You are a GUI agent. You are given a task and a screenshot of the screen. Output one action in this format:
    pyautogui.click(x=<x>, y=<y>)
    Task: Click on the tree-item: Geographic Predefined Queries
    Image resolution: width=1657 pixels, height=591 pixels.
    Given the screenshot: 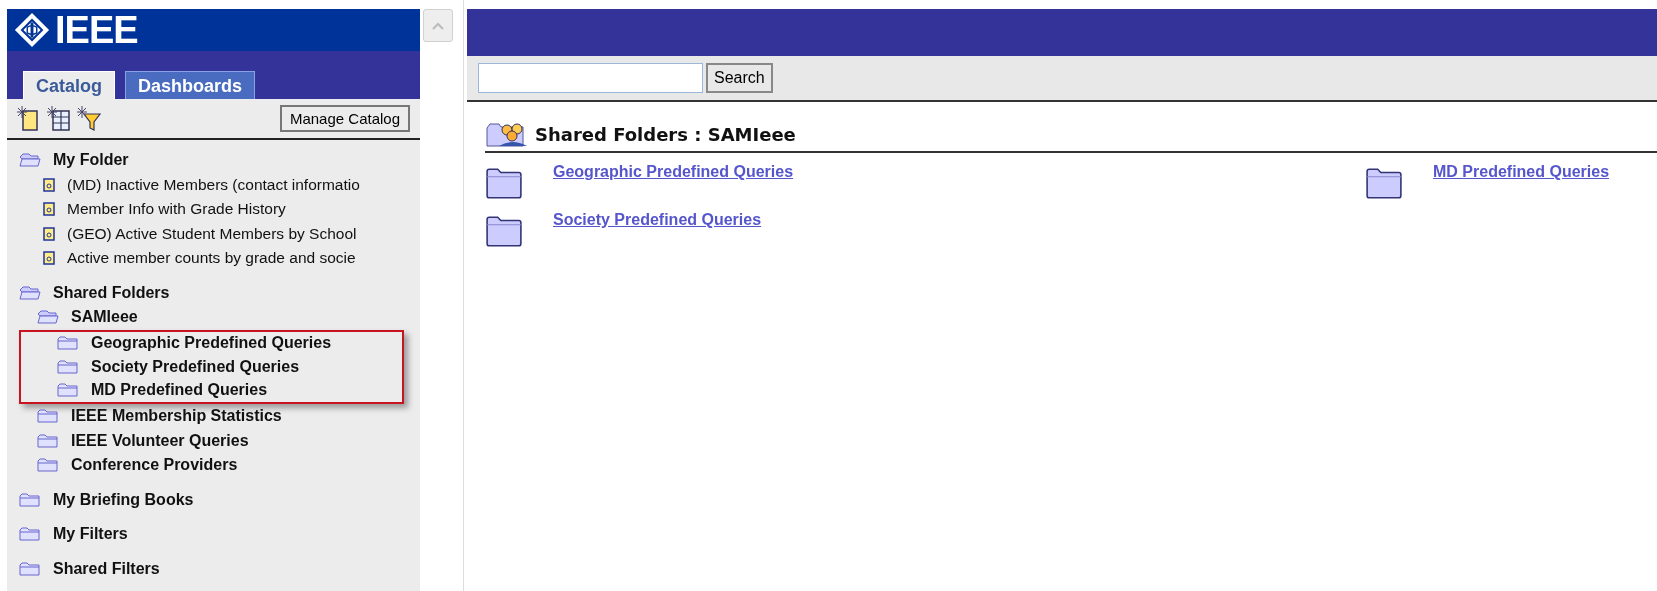 What is the action you would take?
    pyautogui.click(x=211, y=343)
    